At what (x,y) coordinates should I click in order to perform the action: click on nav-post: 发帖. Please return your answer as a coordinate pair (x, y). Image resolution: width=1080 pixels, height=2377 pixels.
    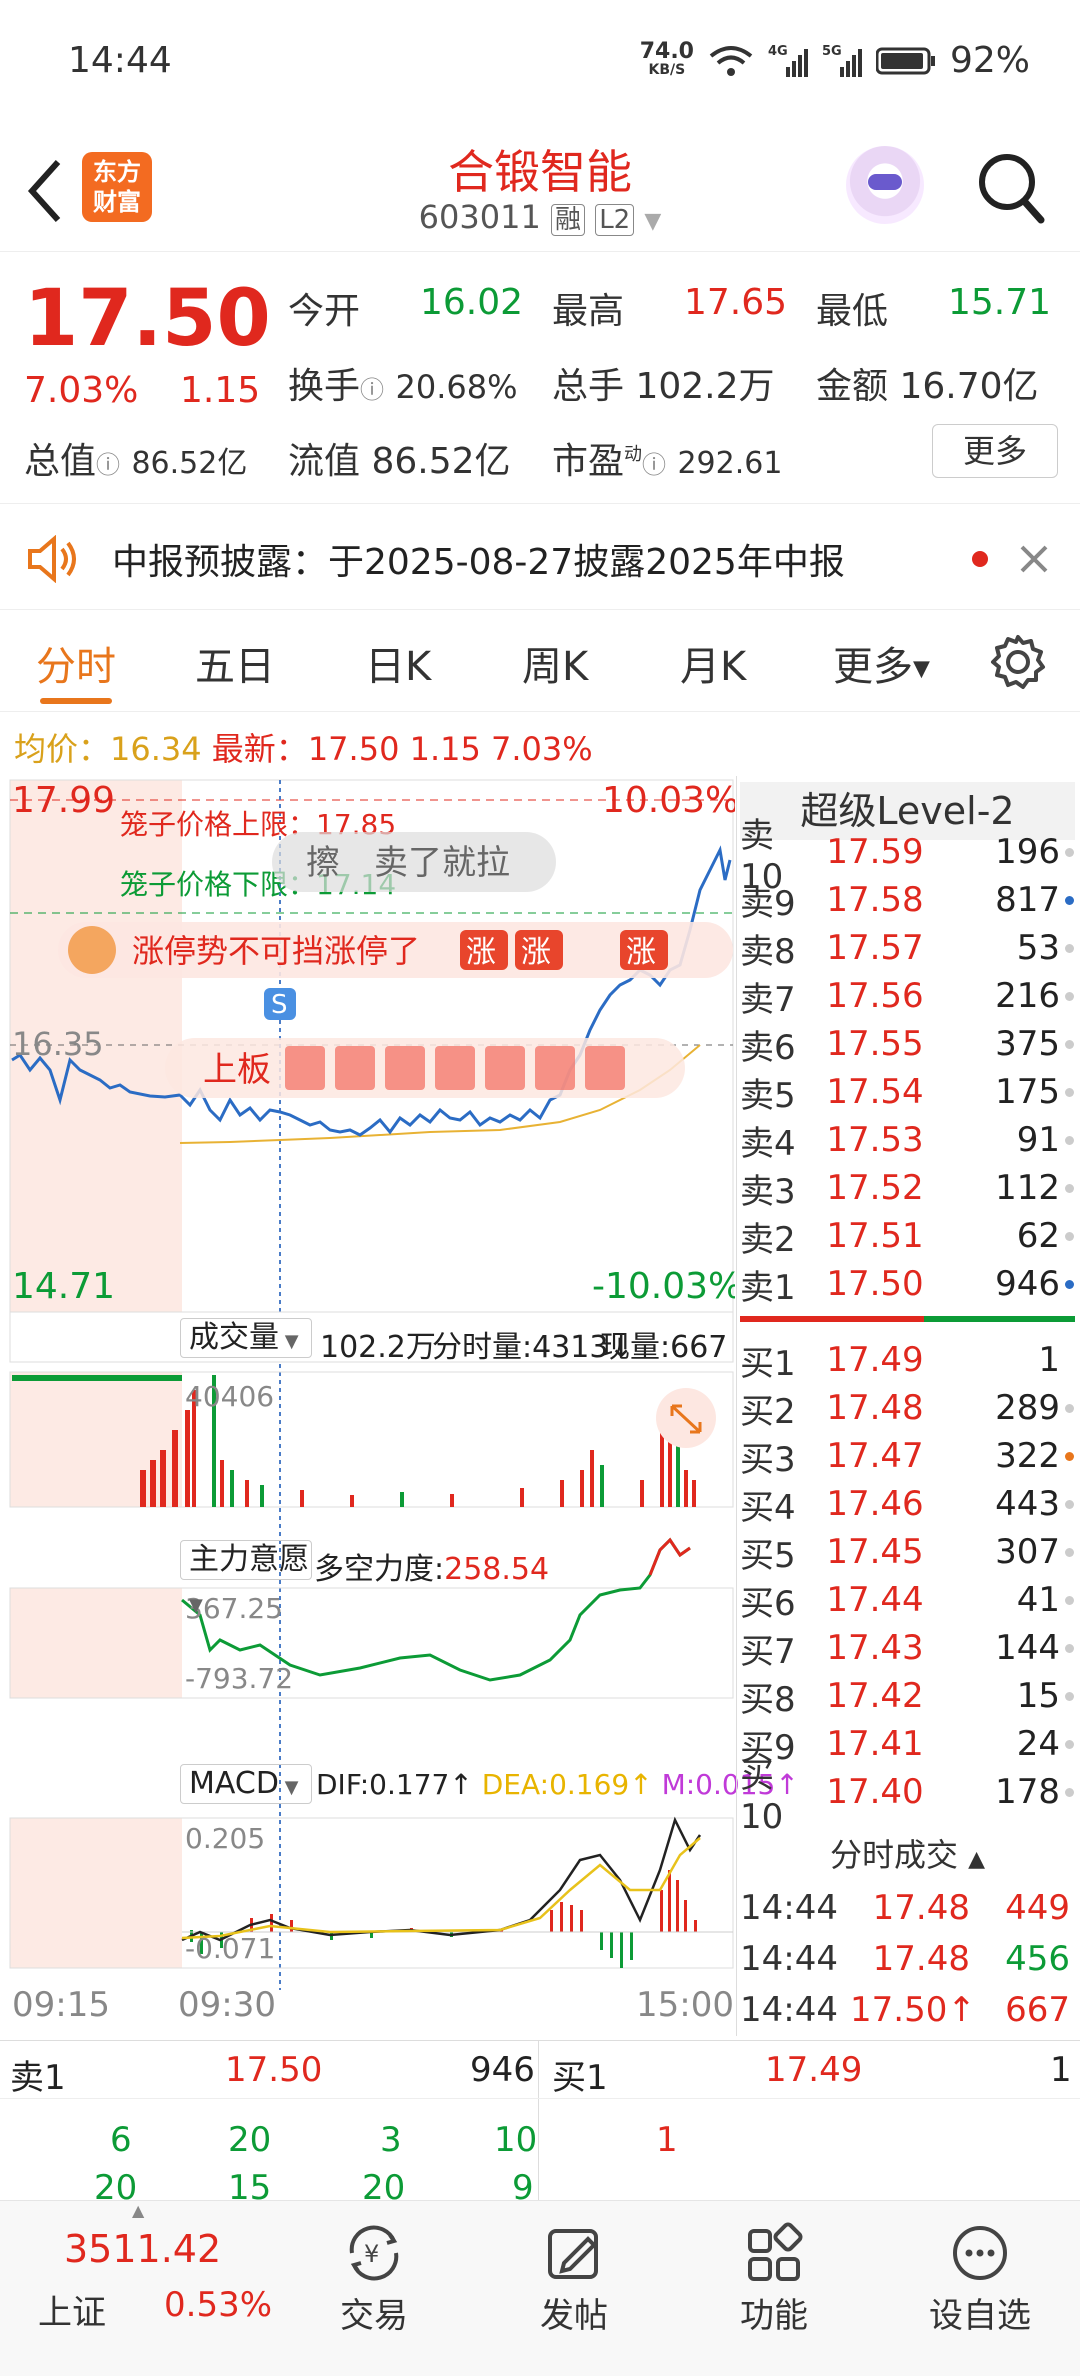
    Looking at the image, I should click on (574, 2289).